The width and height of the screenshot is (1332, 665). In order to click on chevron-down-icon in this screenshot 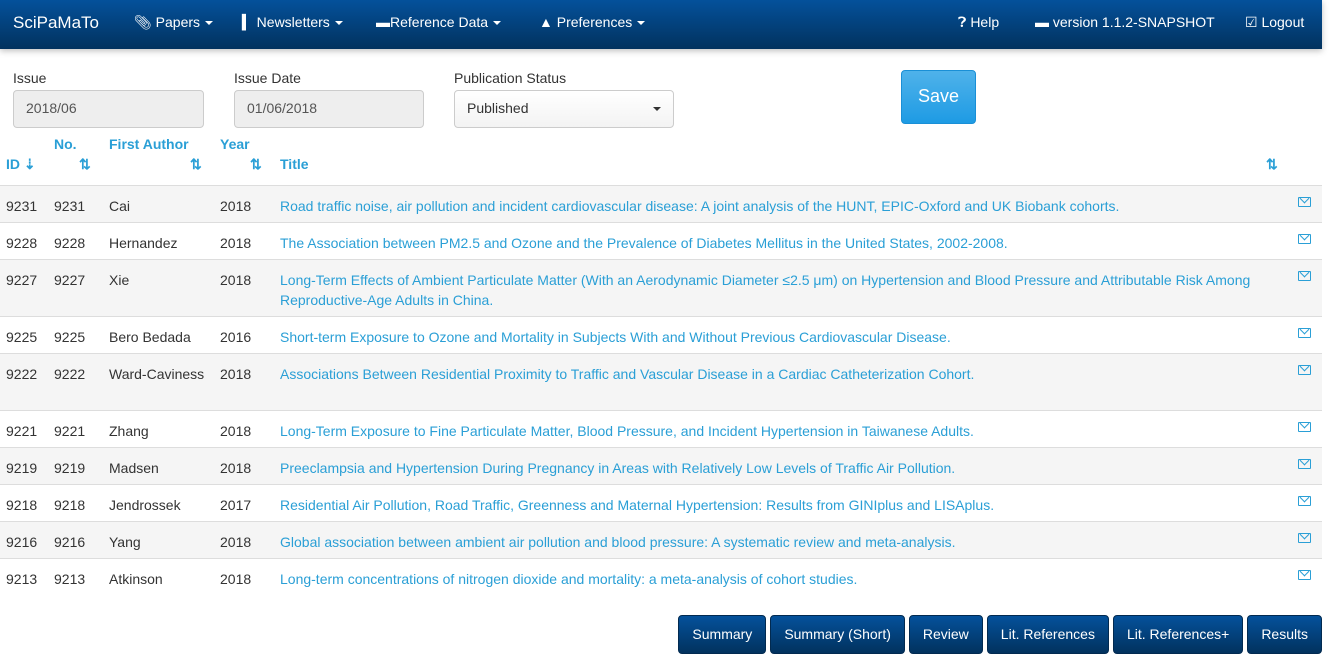, I will do `click(657, 109)`.